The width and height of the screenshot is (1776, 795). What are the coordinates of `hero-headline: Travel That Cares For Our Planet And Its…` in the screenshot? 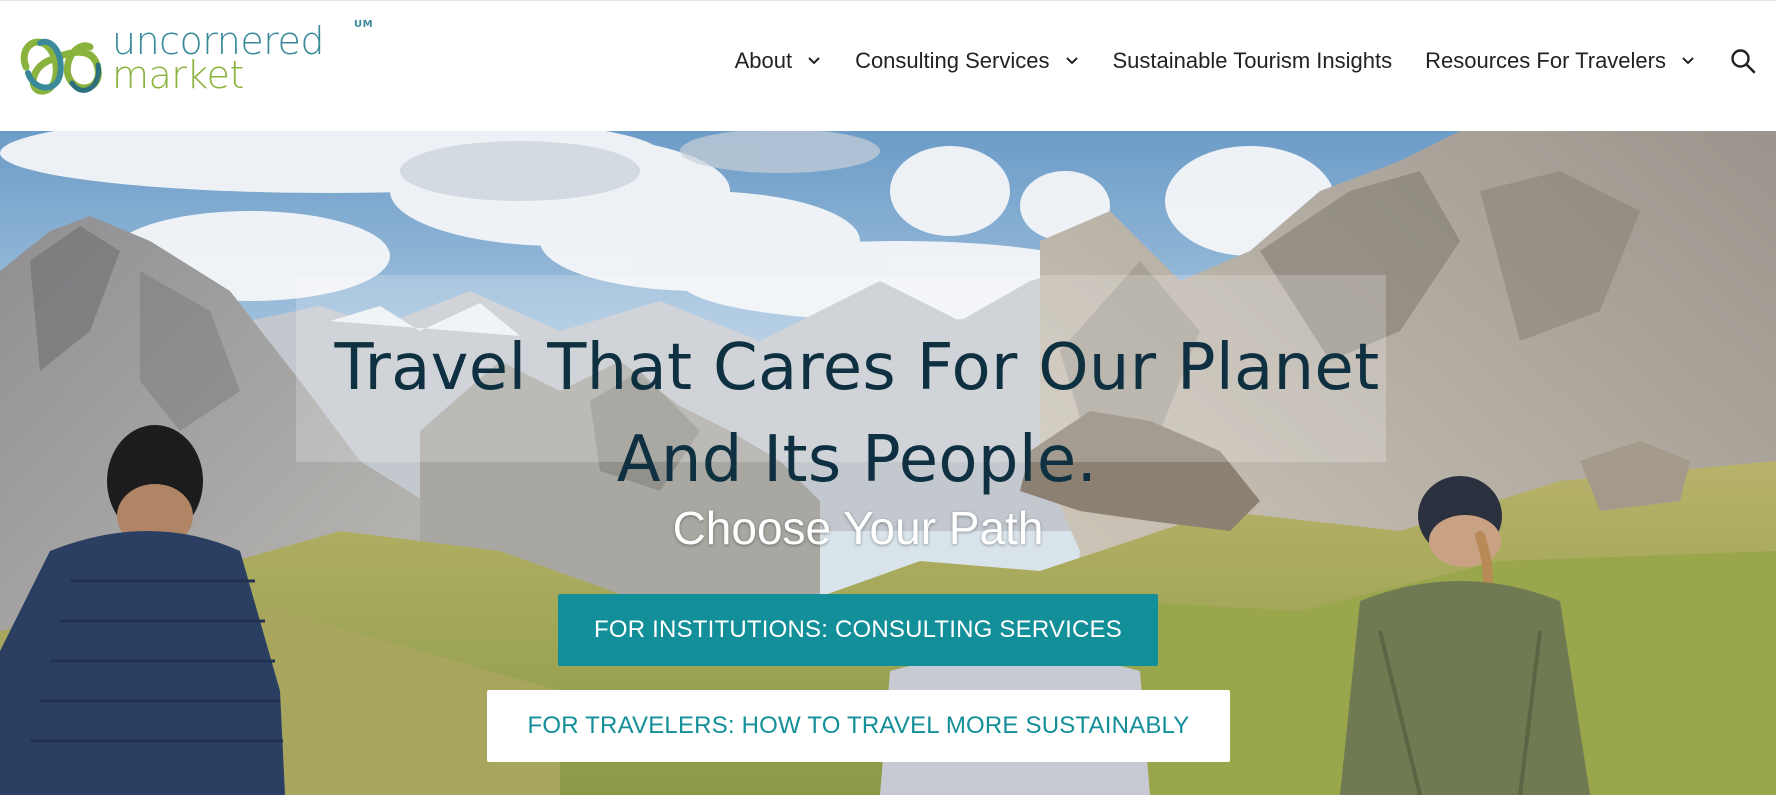 It's located at (857, 414).